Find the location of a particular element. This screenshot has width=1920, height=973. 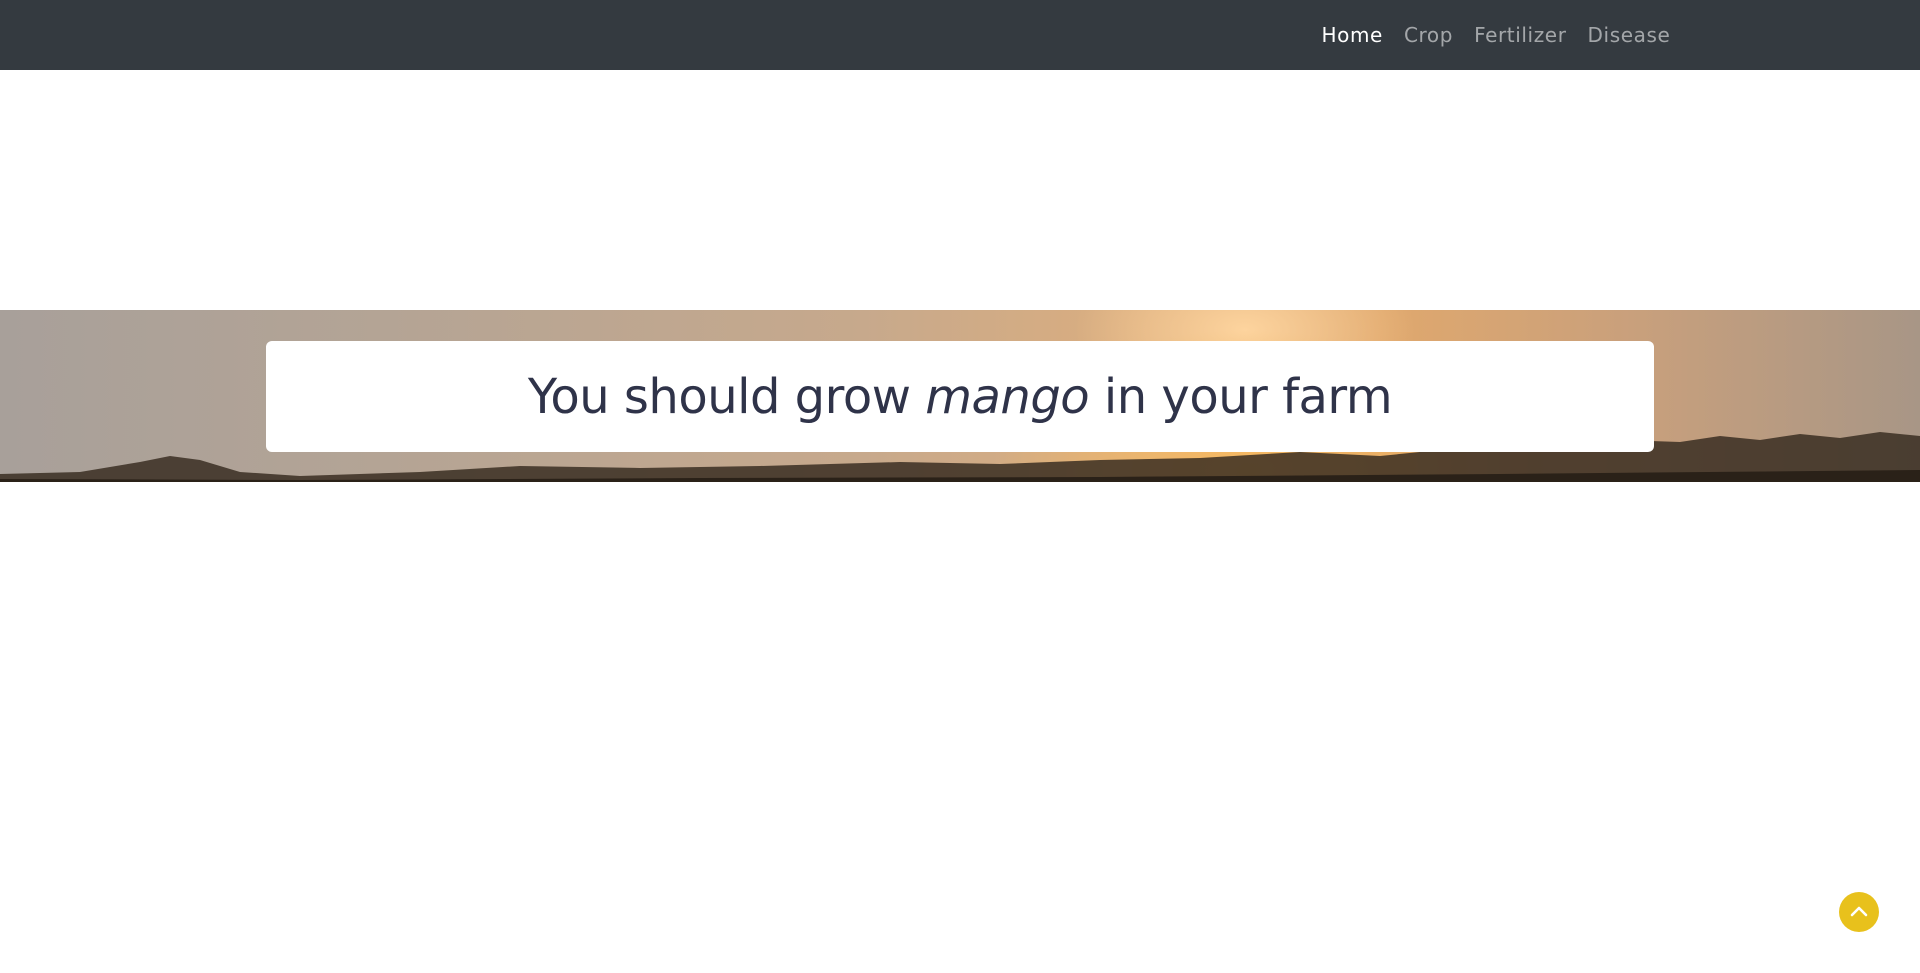

result-prefix: You should grow is located at coordinates (726, 396).